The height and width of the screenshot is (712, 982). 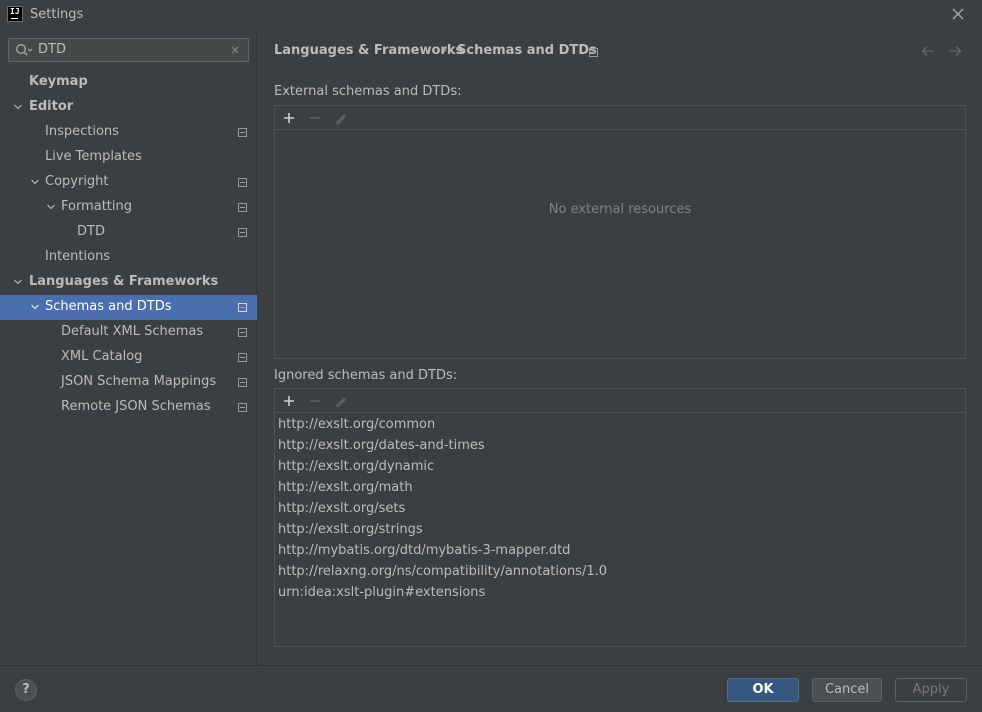 What do you see at coordinates (931, 690) in the screenshot?
I see `apply-button: Apply` at bounding box center [931, 690].